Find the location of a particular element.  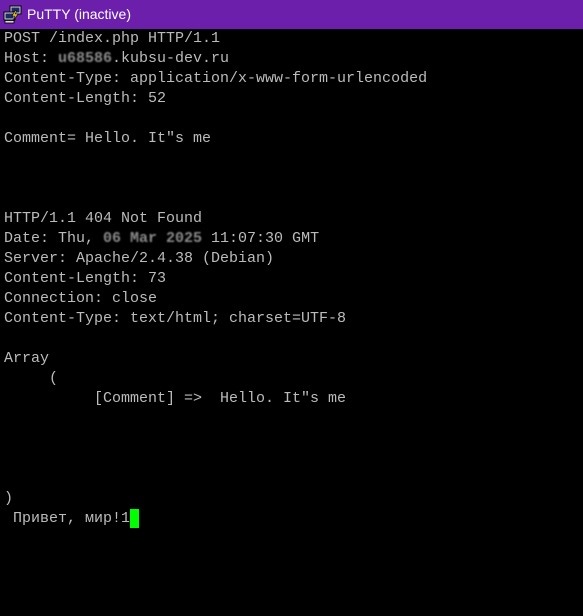

array-open: ( is located at coordinates (31, 378).